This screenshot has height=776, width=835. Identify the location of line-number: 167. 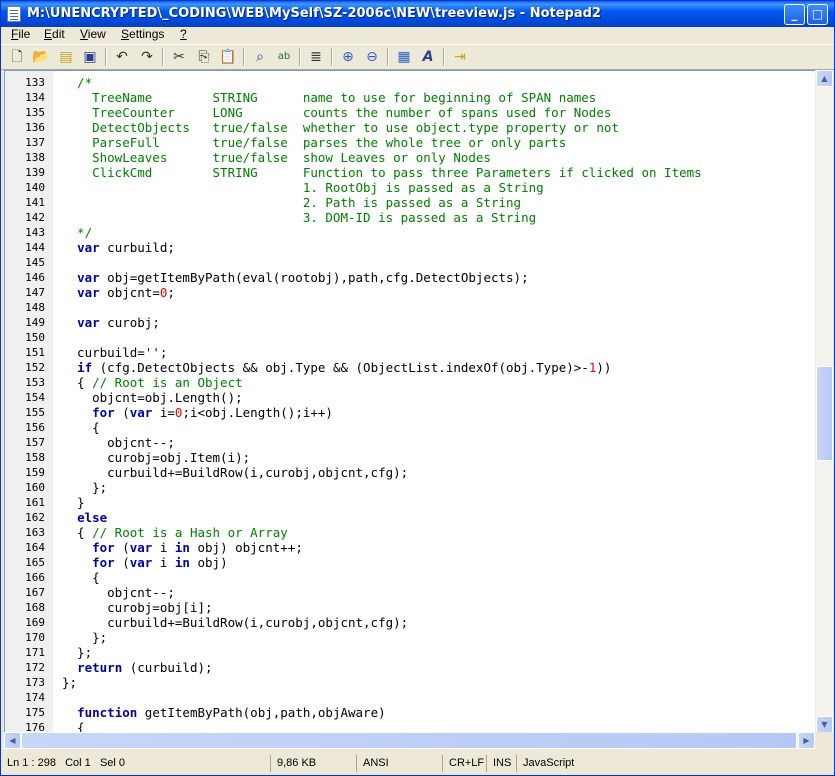
(35, 592).